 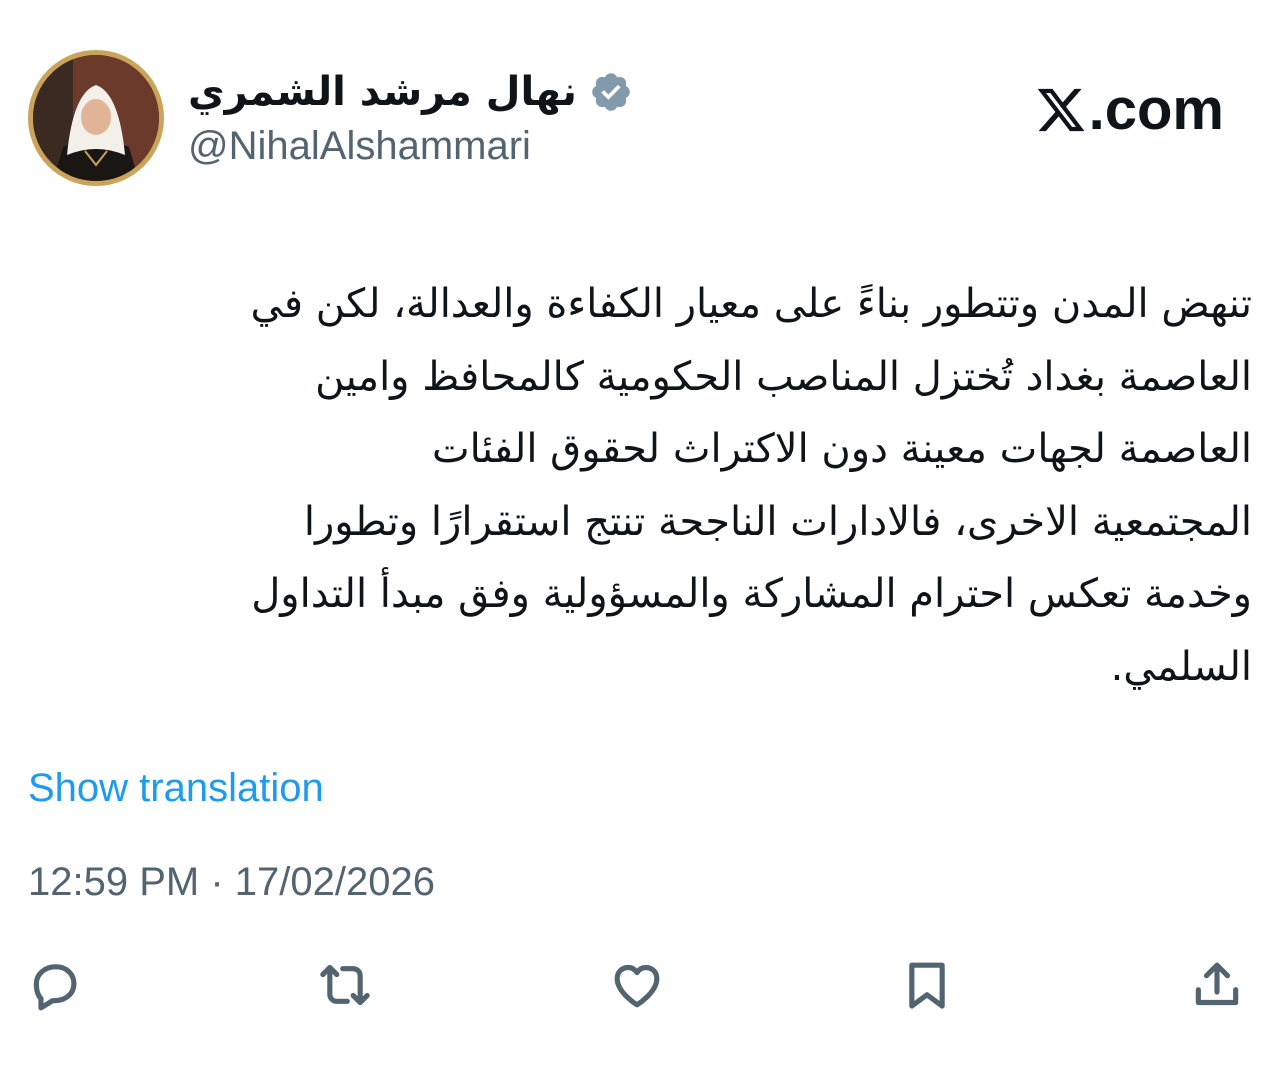 I want to click on share-icon, so click(x=1217, y=984).